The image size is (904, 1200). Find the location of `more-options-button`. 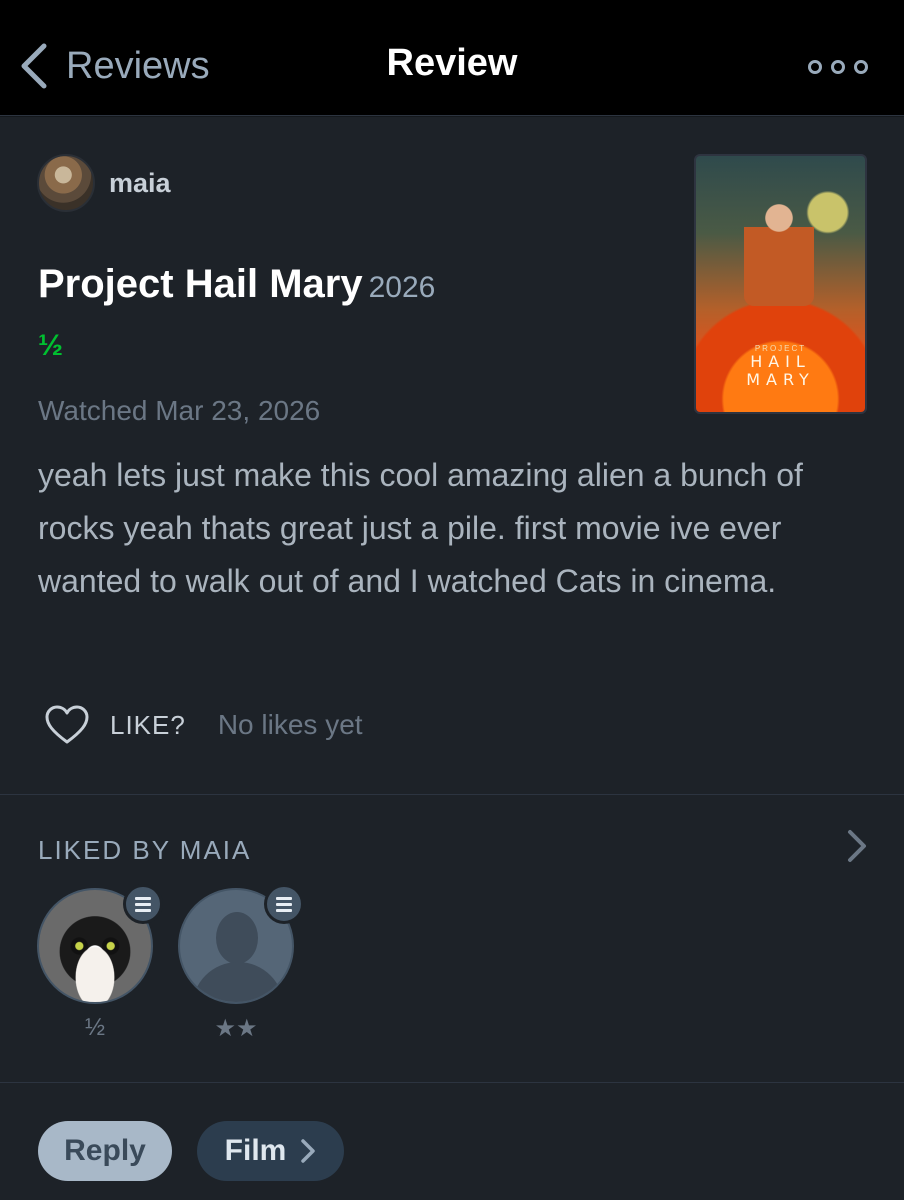

more-options-button is located at coordinates (838, 67).